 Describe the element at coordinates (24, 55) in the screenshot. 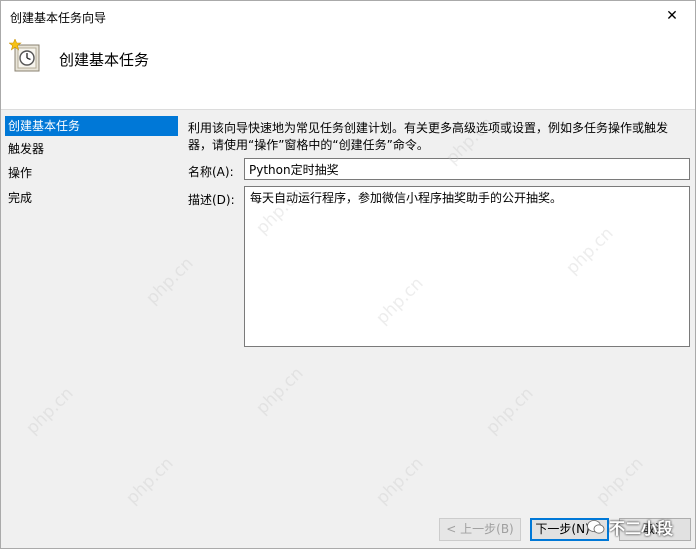

I see `task-clock-icon` at that location.